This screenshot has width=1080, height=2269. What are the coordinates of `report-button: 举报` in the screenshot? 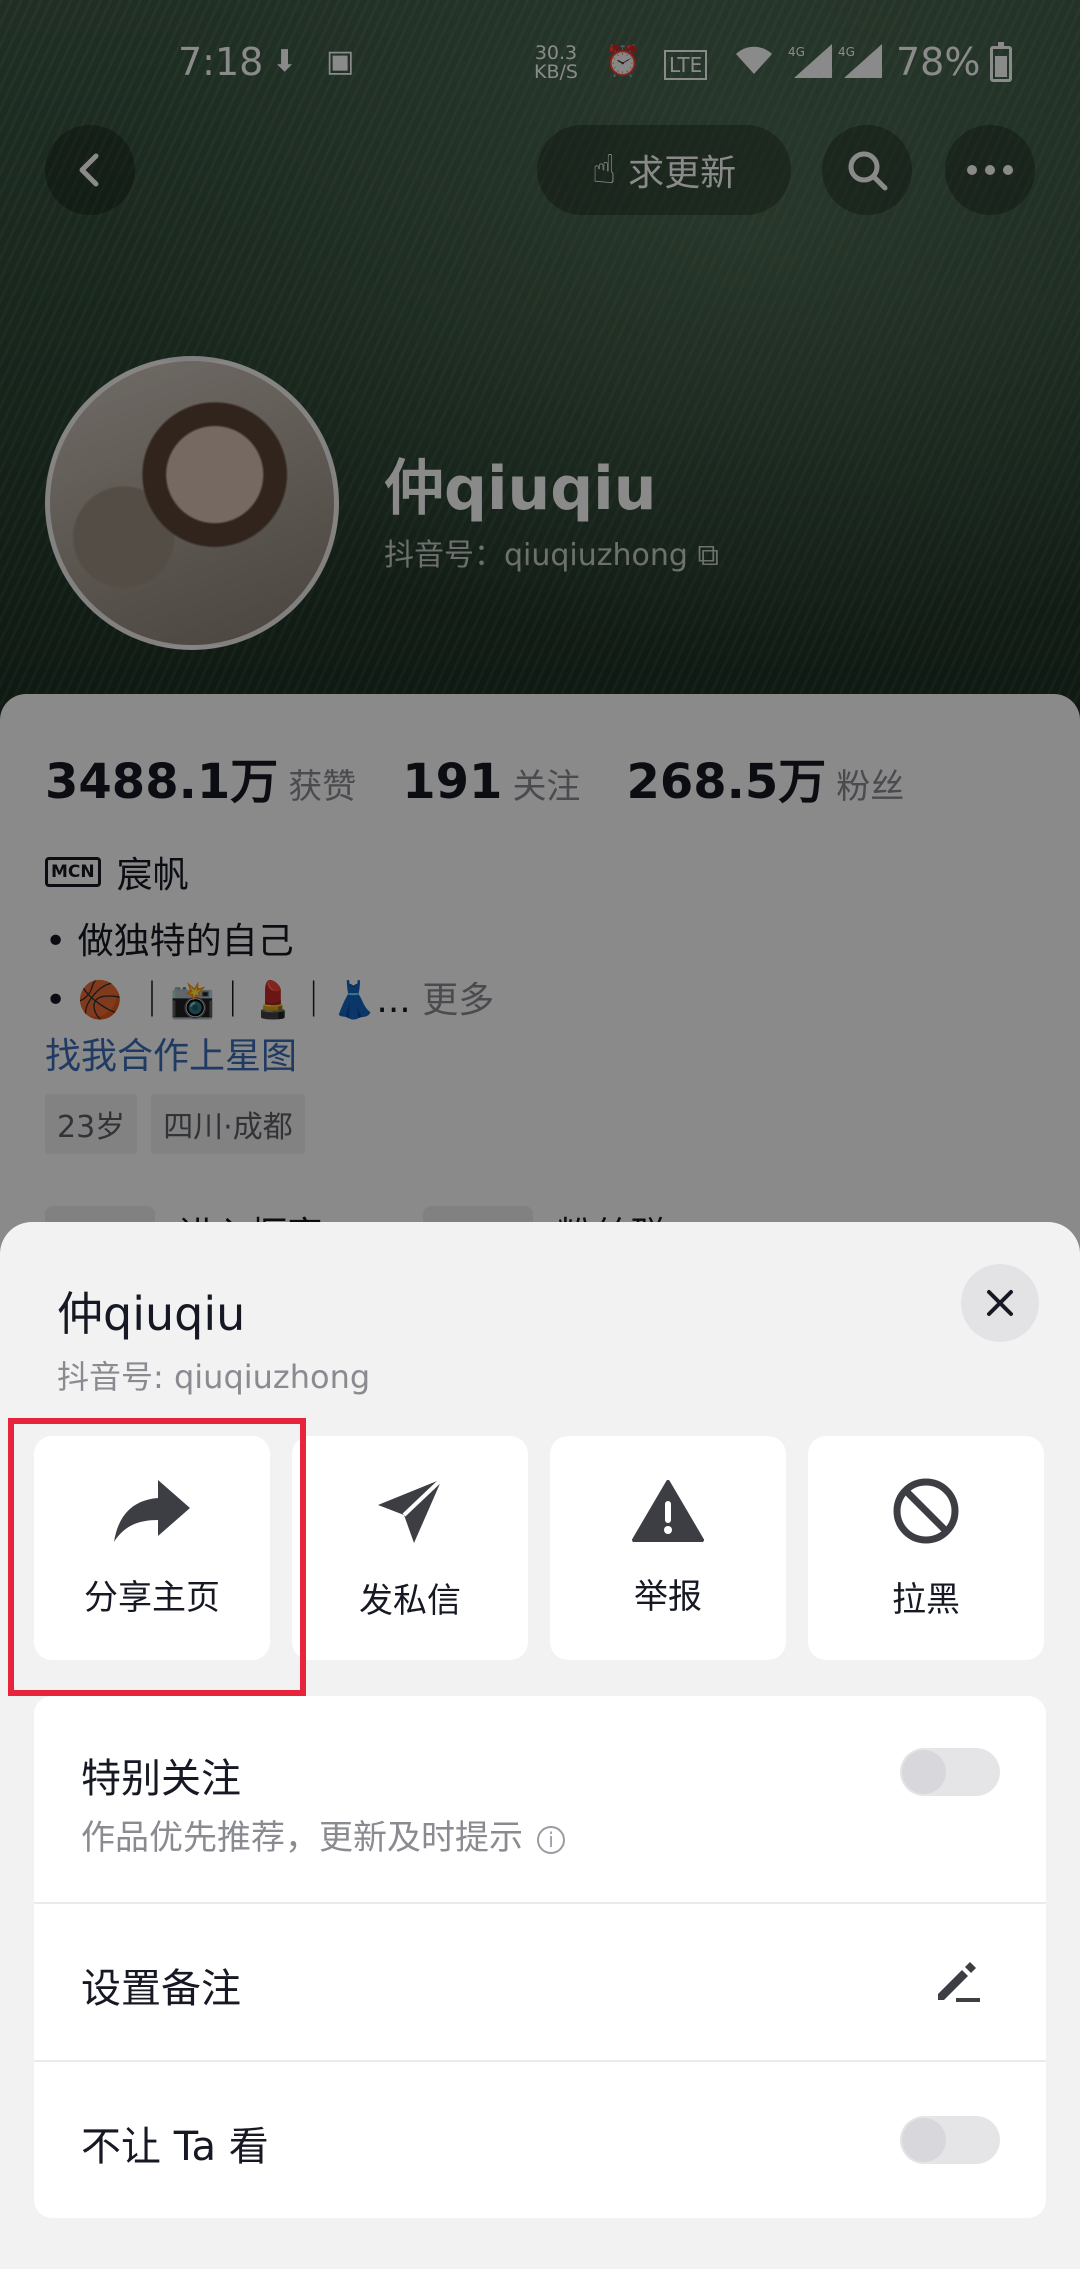 It's located at (668, 1548).